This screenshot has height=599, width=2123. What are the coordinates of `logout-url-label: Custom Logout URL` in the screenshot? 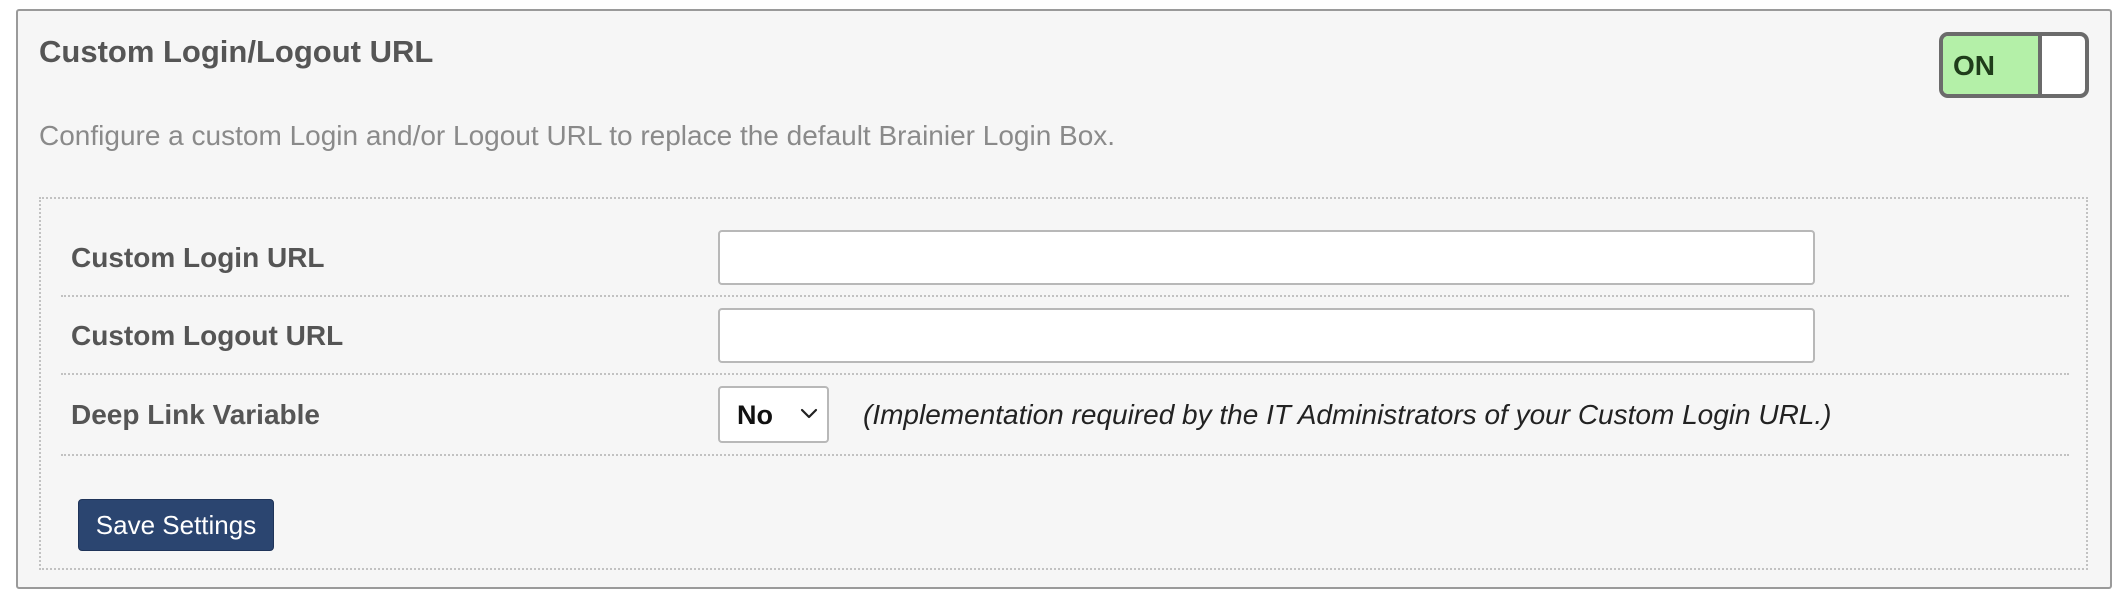 It's located at (207, 335).